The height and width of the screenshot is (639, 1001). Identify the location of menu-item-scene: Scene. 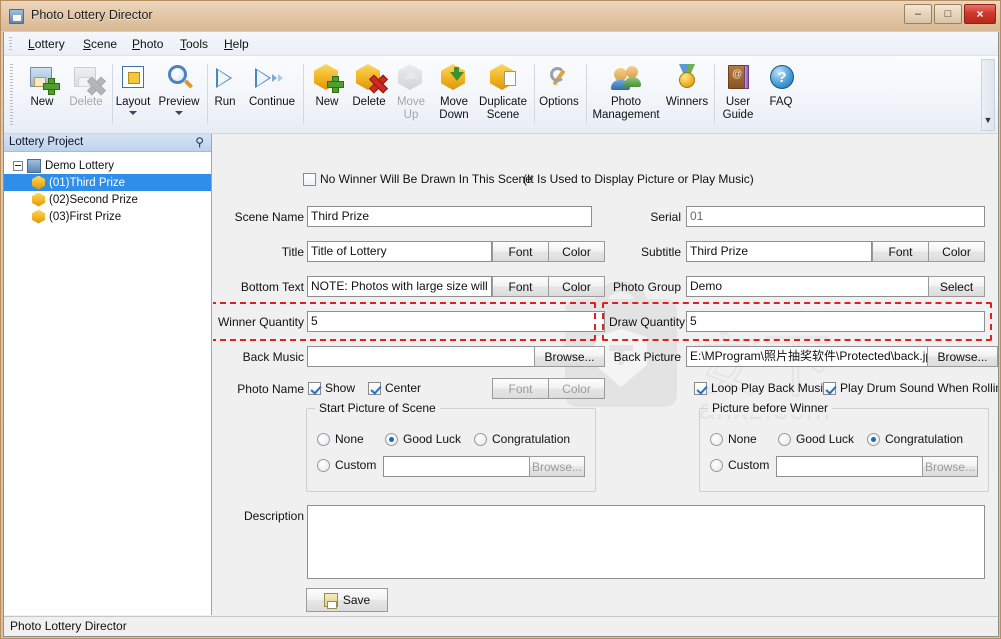
(100, 44).